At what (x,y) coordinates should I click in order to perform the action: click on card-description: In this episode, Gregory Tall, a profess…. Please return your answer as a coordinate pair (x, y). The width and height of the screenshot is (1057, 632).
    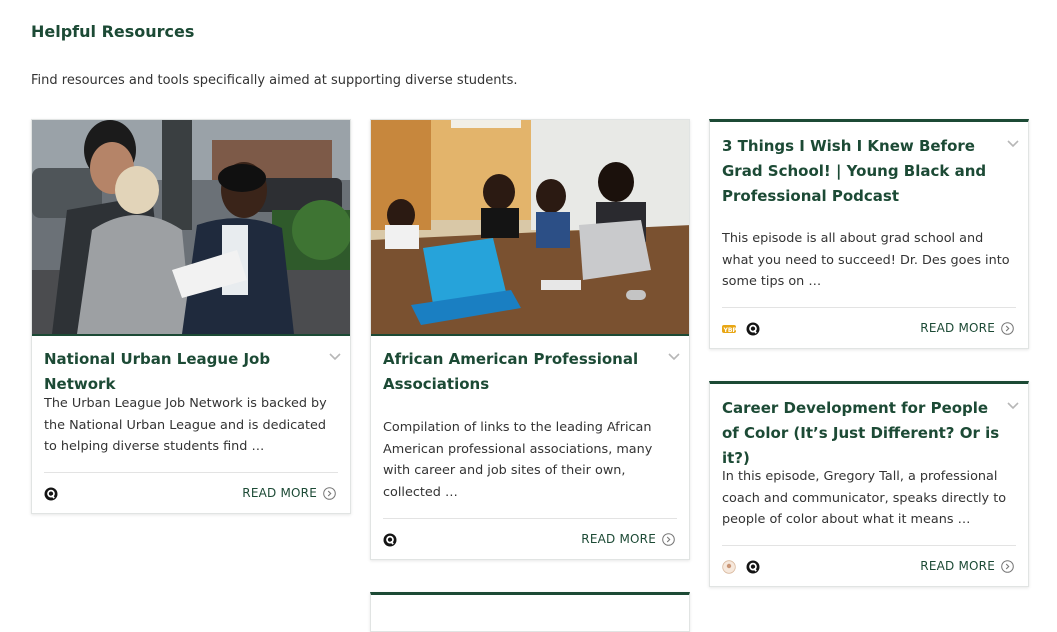
    Looking at the image, I should click on (864, 498).